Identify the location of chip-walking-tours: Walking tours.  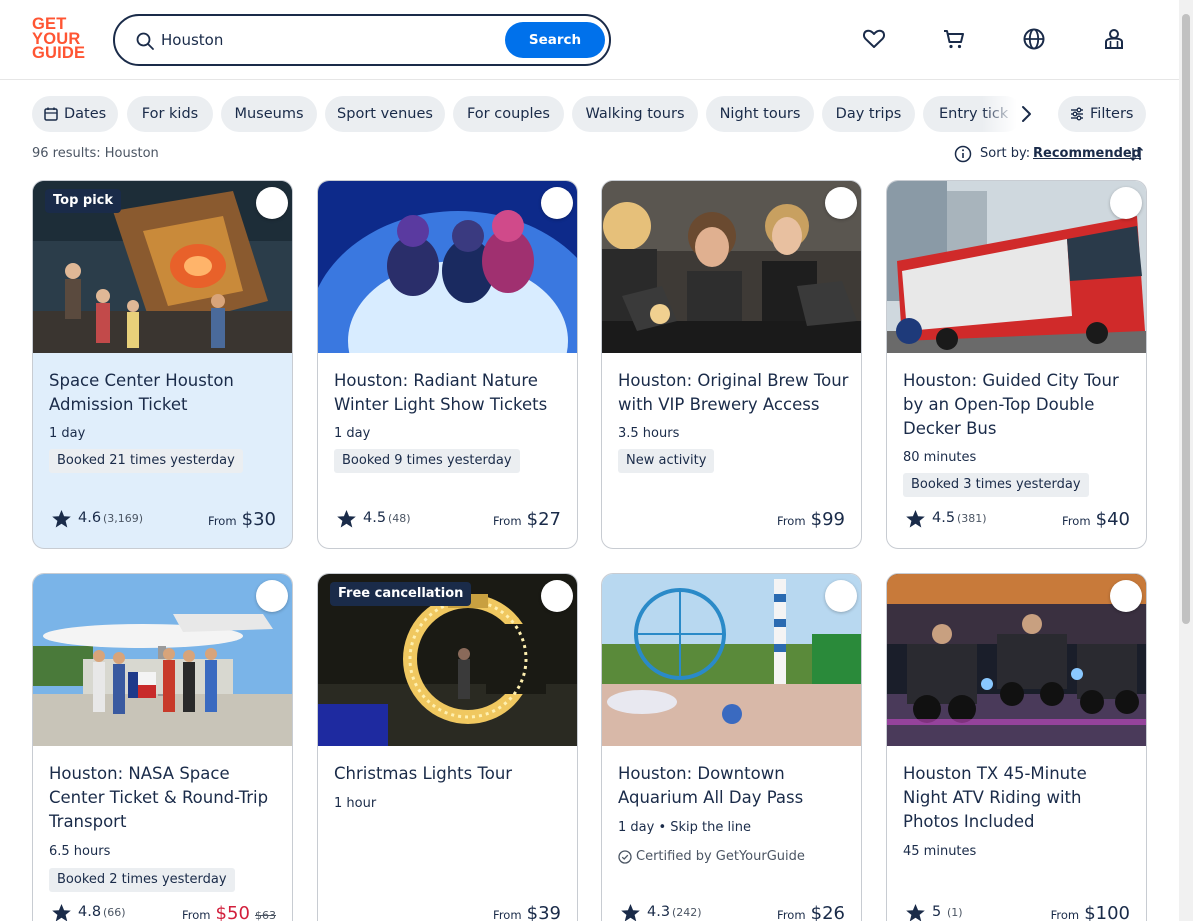
(635, 114).